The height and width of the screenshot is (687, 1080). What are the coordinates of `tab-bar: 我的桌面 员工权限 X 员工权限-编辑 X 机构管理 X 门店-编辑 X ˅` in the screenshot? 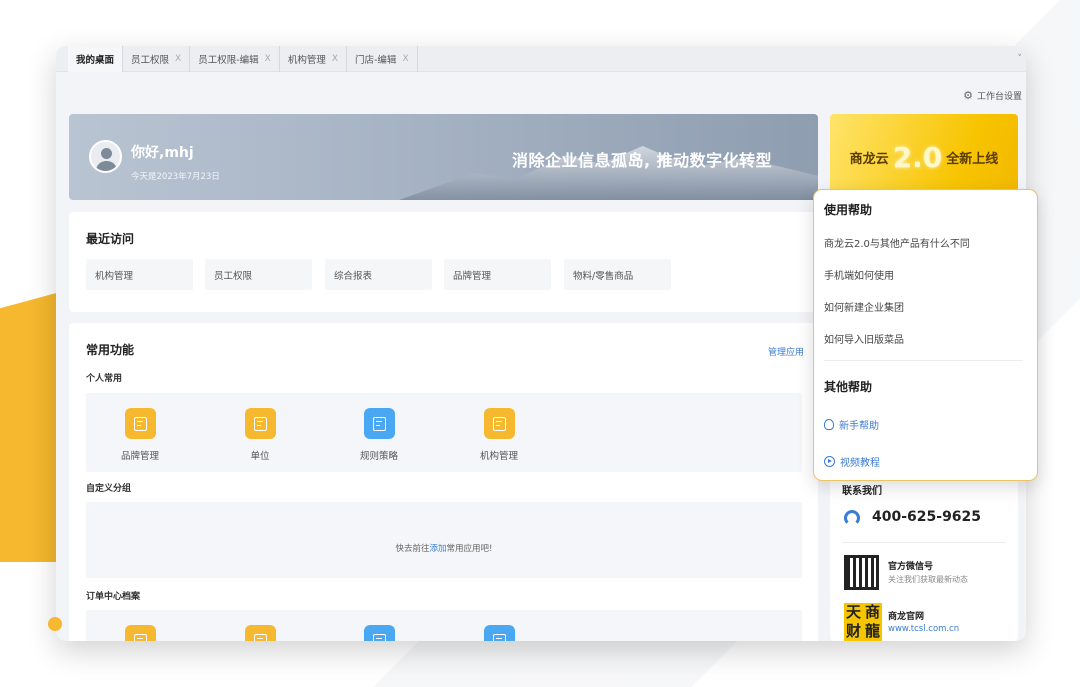 It's located at (541, 59).